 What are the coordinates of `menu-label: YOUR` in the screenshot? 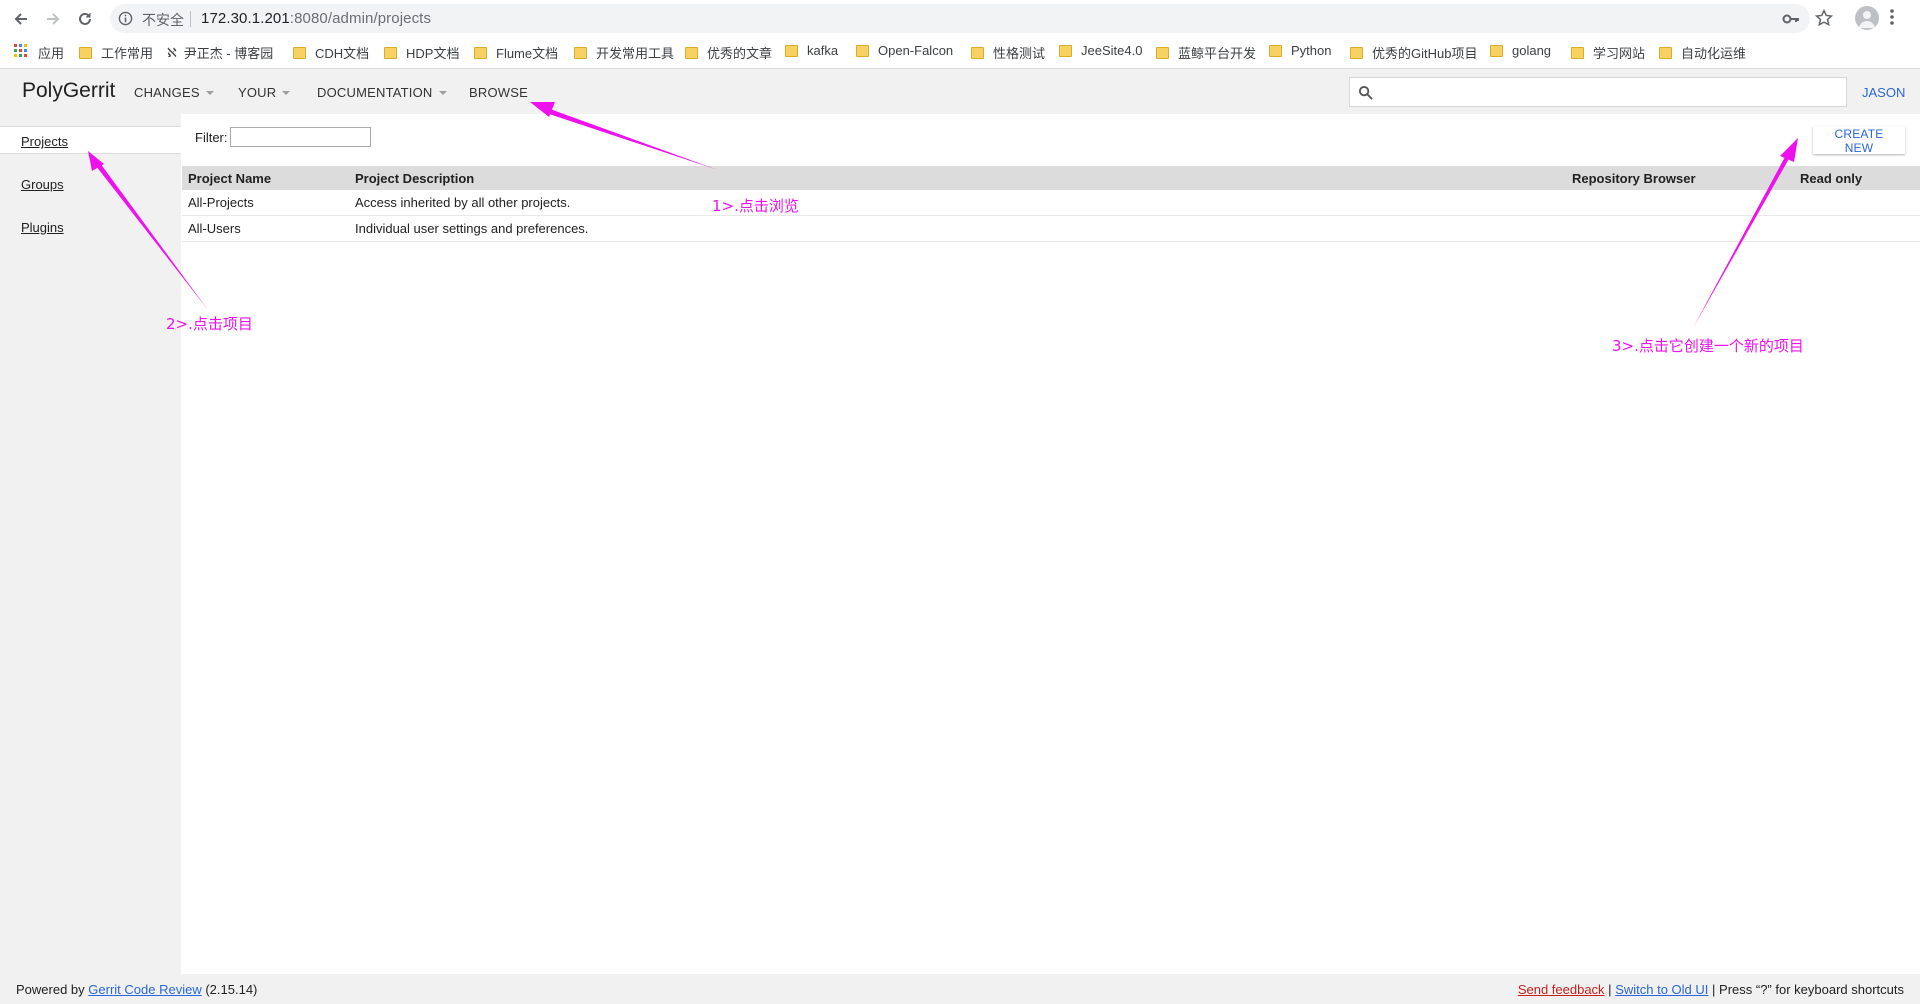 It's located at (257, 92).